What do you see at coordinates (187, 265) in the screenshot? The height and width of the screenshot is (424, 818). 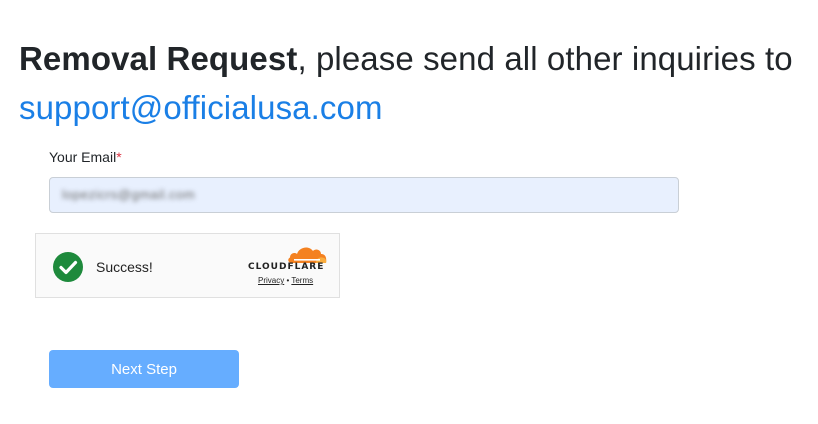 I see `captcha-widget: Success! CLOUDFLARE Privacy • Terms` at bounding box center [187, 265].